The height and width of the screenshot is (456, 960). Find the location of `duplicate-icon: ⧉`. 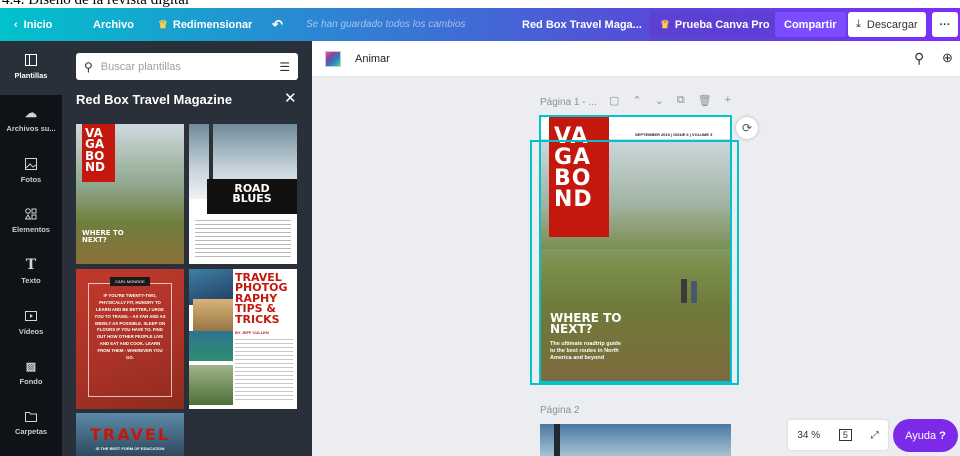

duplicate-icon: ⧉ is located at coordinates (681, 100).